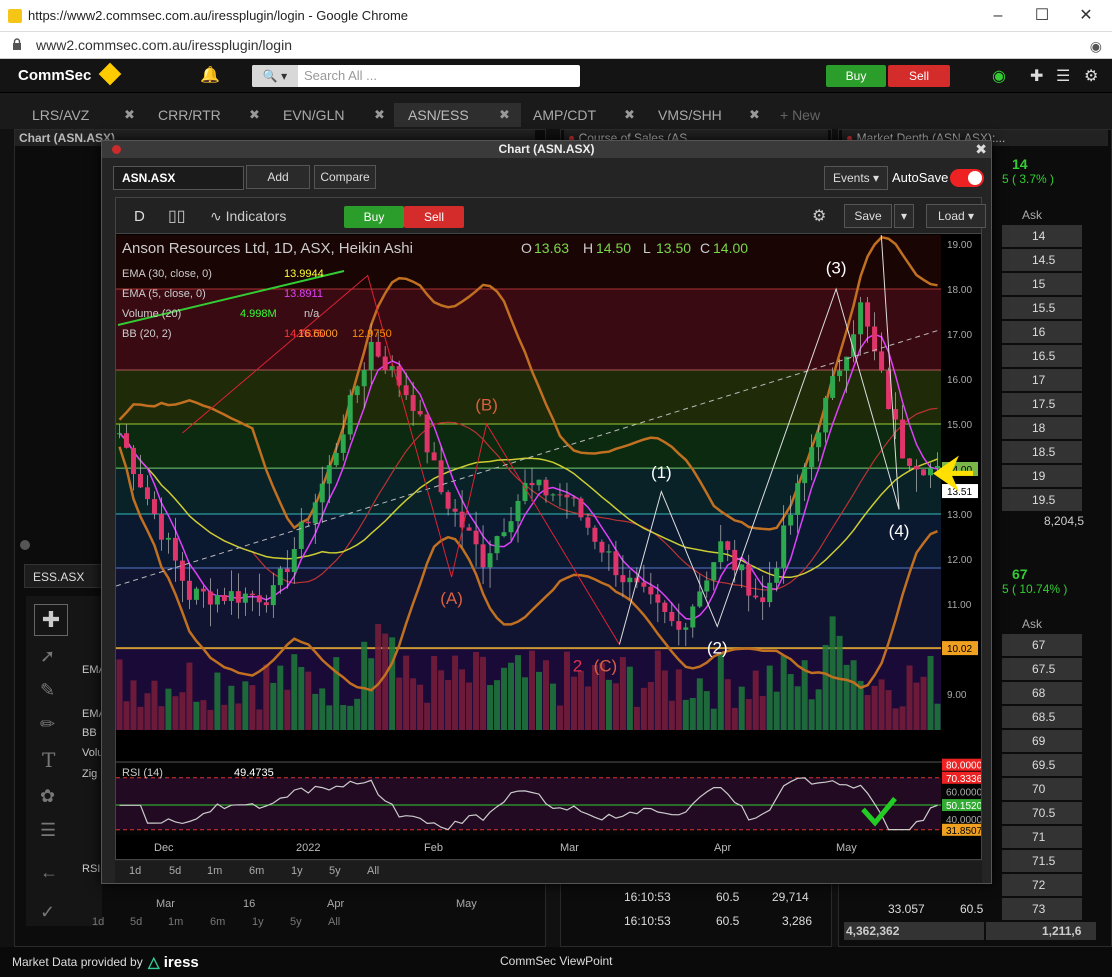  What do you see at coordinates (1042, 885) in the screenshot?
I see `depth-ask-row: 72` at bounding box center [1042, 885].